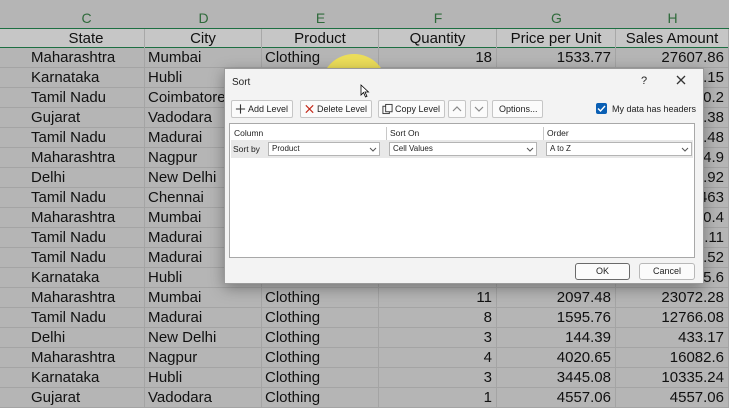 The width and height of the screenshot is (729, 408). Describe the element at coordinates (438, 398) in the screenshot. I see `cell-quantity: 1` at that location.